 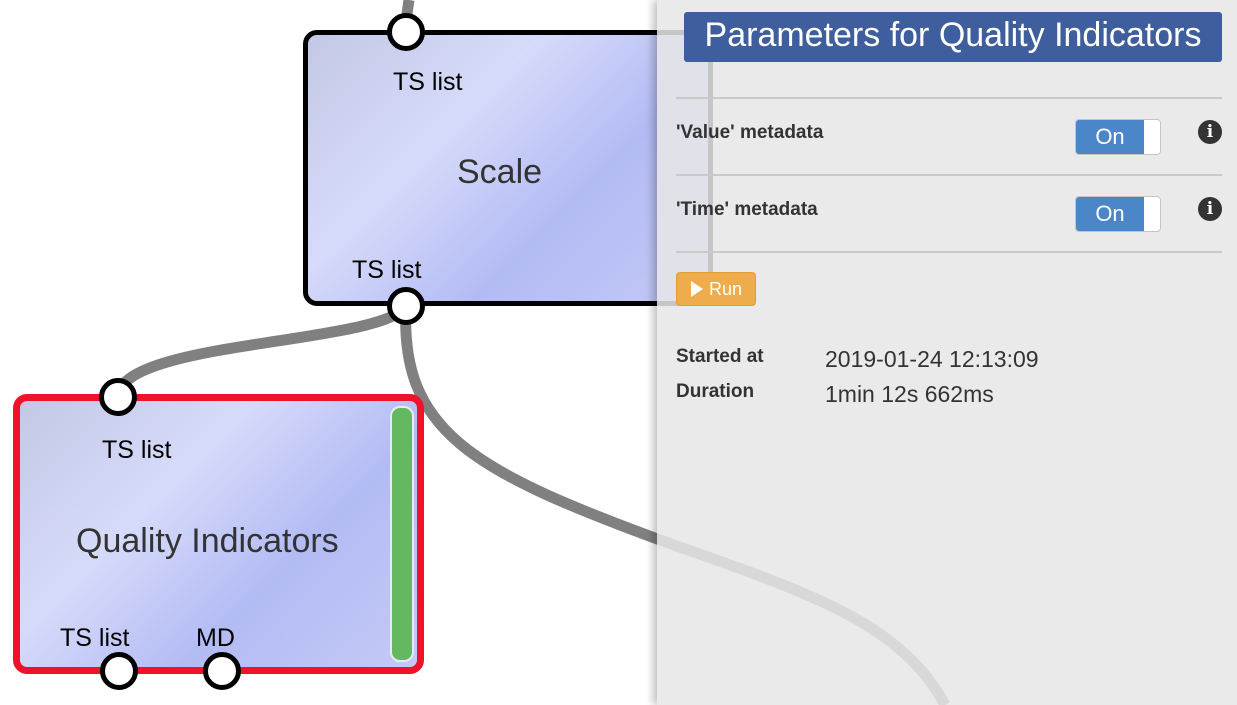 What do you see at coordinates (1110, 214) in the screenshot?
I see `time-metadata-toggle-state: On` at bounding box center [1110, 214].